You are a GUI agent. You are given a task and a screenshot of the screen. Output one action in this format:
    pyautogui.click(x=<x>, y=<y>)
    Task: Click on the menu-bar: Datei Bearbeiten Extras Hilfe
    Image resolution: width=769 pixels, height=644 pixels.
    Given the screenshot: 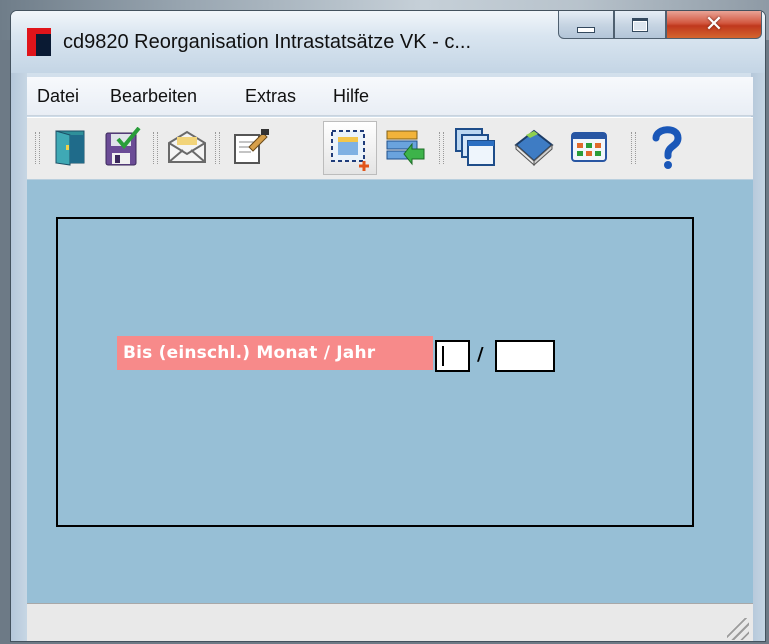 What is the action you would take?
    pyautogui.click(x=390, y=96)
    